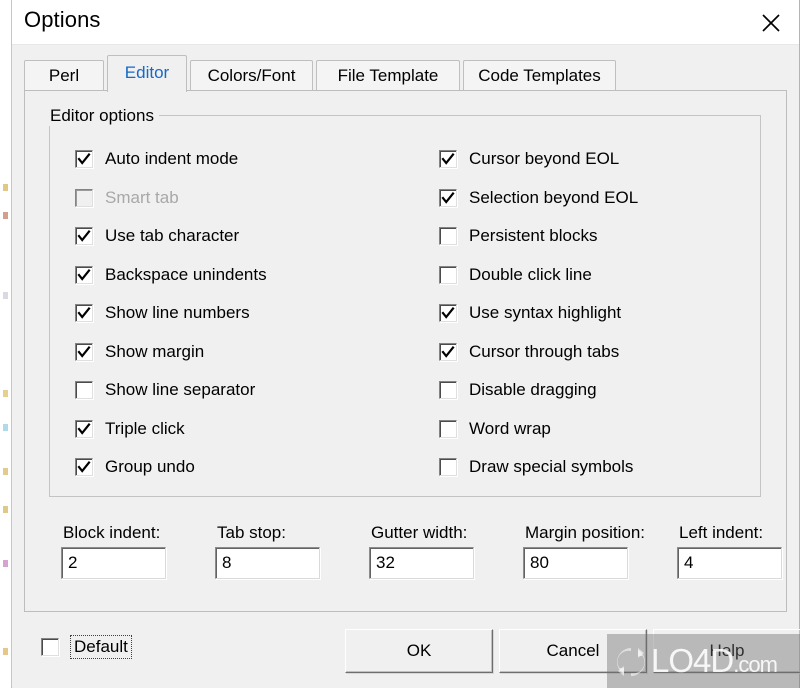  Describe the element at coordinates (62, 19) in the screenshot. I see `window-title: Options` at that location.